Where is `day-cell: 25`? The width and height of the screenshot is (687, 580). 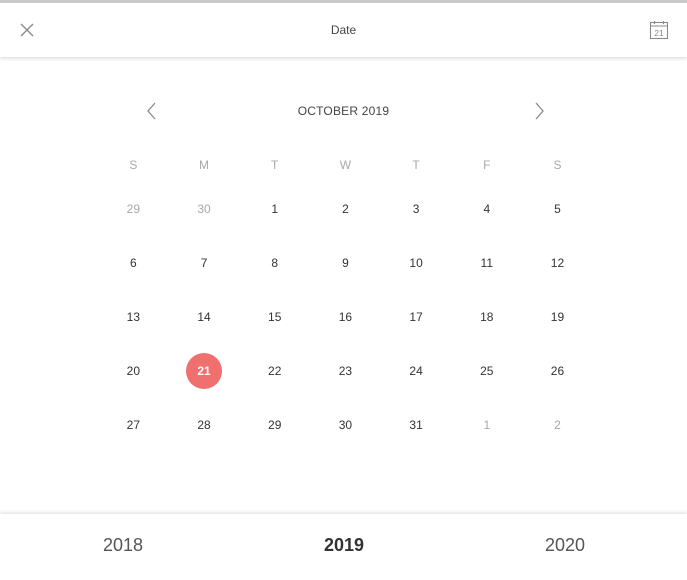
day-cell: 25 is located at coordinates (486, 371).